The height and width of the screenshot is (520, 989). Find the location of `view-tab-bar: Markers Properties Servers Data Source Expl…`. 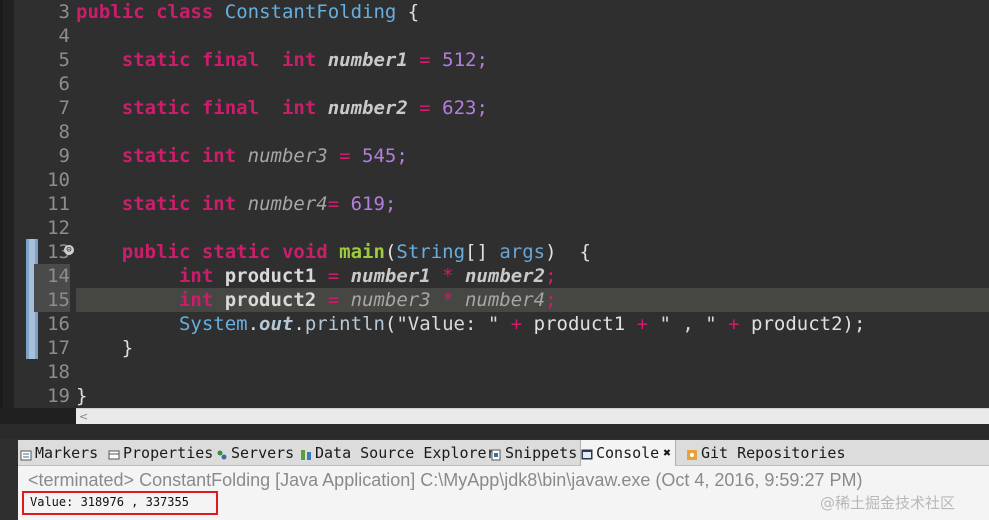

view-tab-bar: Markers Properties Servers Data Source Expl… is located at coordinates (503, 453).